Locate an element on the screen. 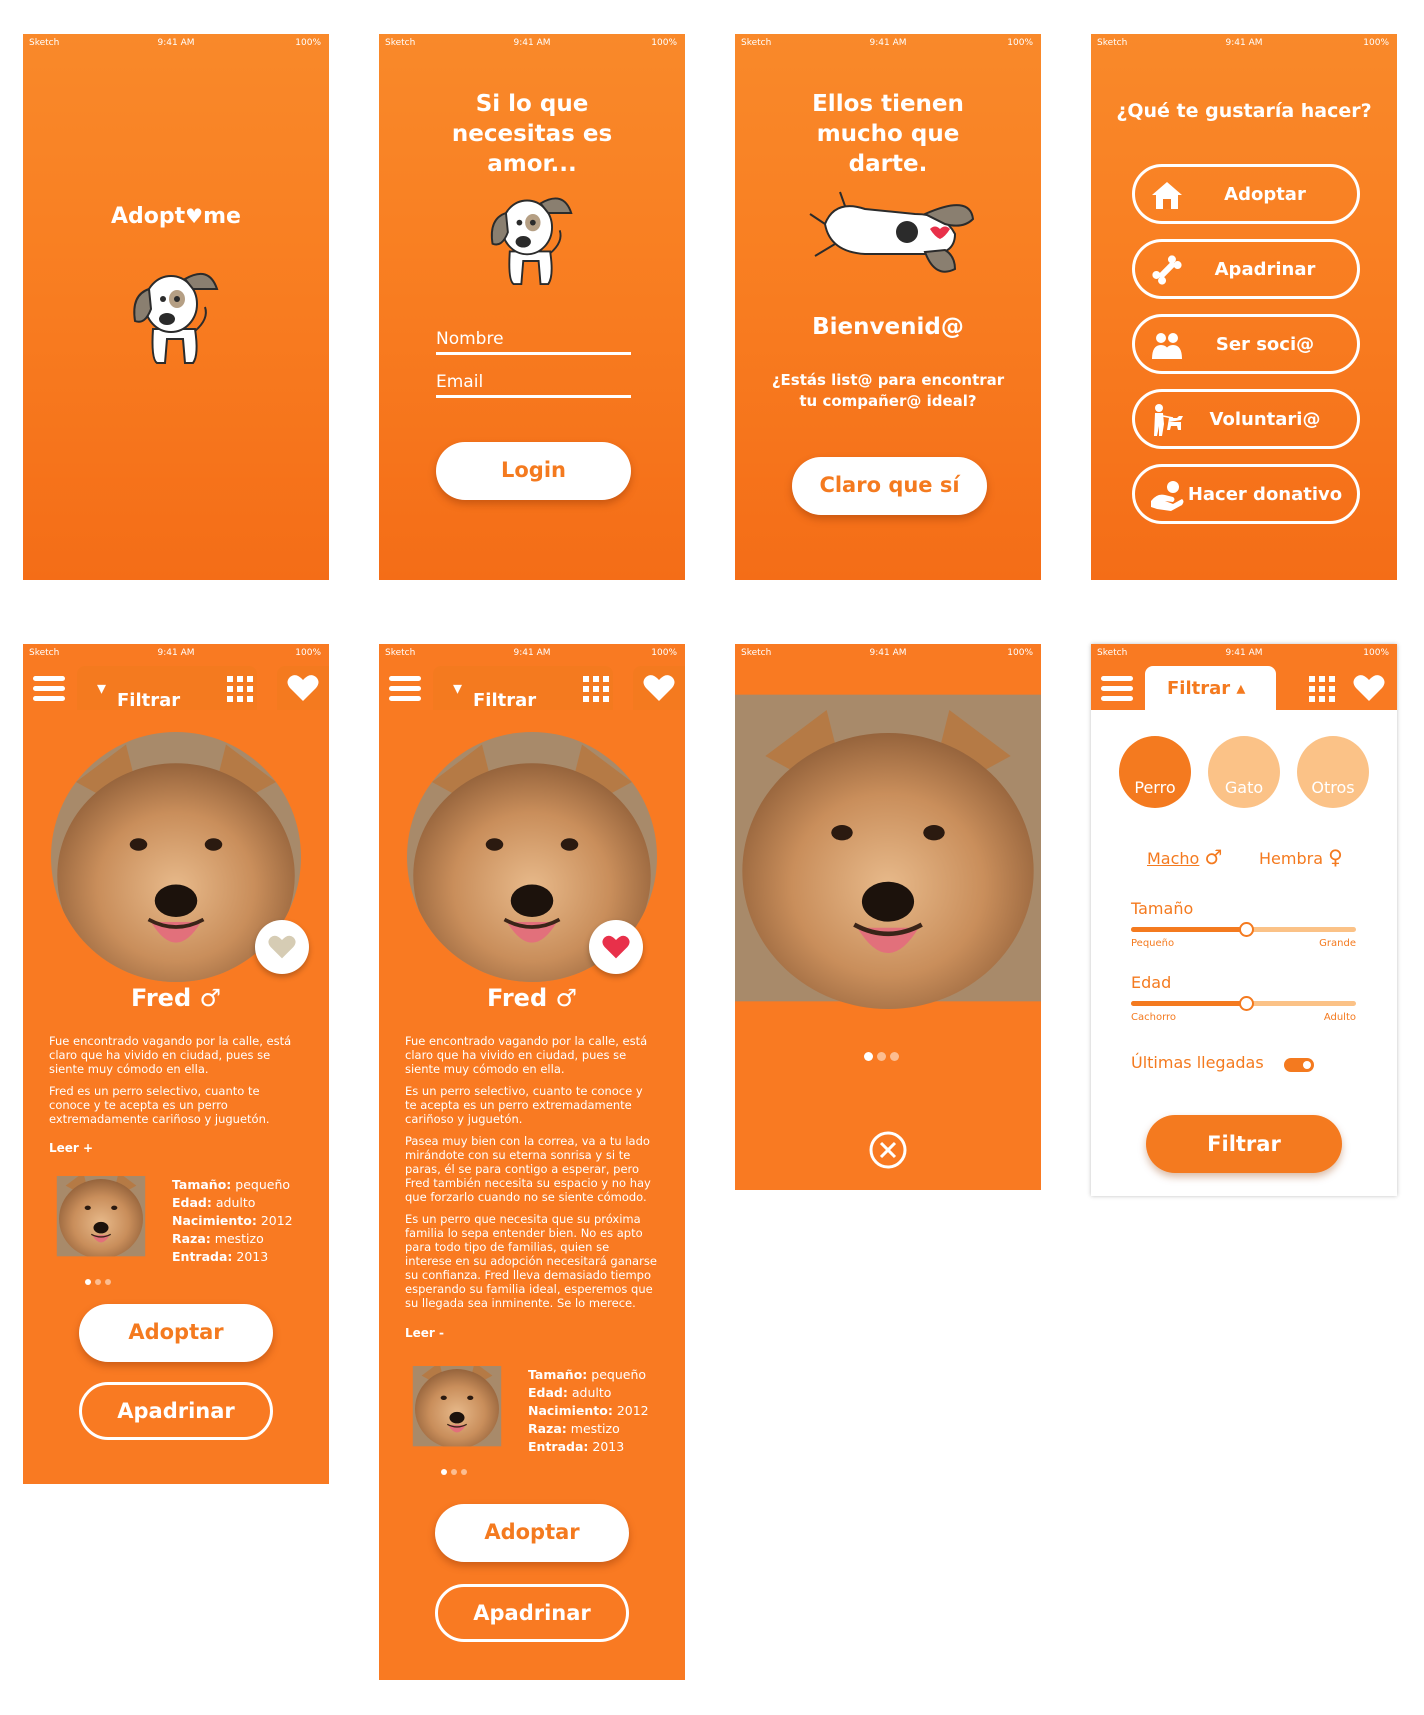  size-slider-knob is located at coordinates (1246, 929).